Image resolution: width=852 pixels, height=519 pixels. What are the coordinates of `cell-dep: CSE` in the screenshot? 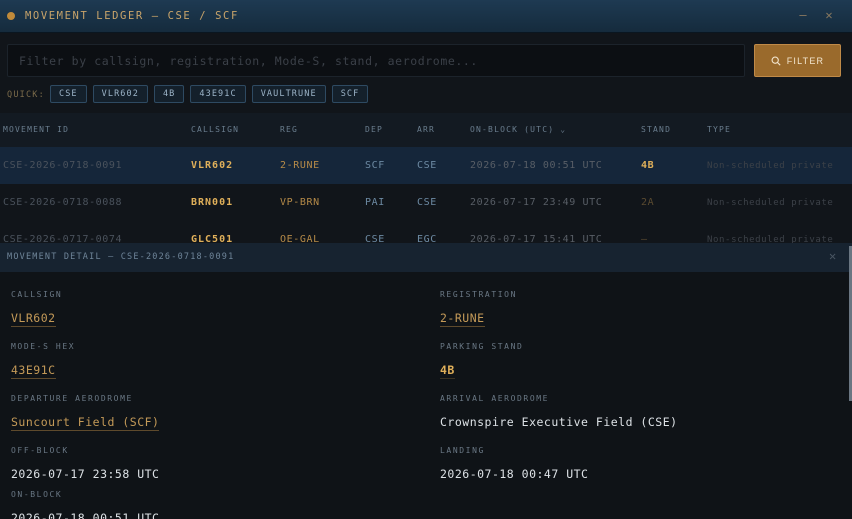 It's located at (375, 238).